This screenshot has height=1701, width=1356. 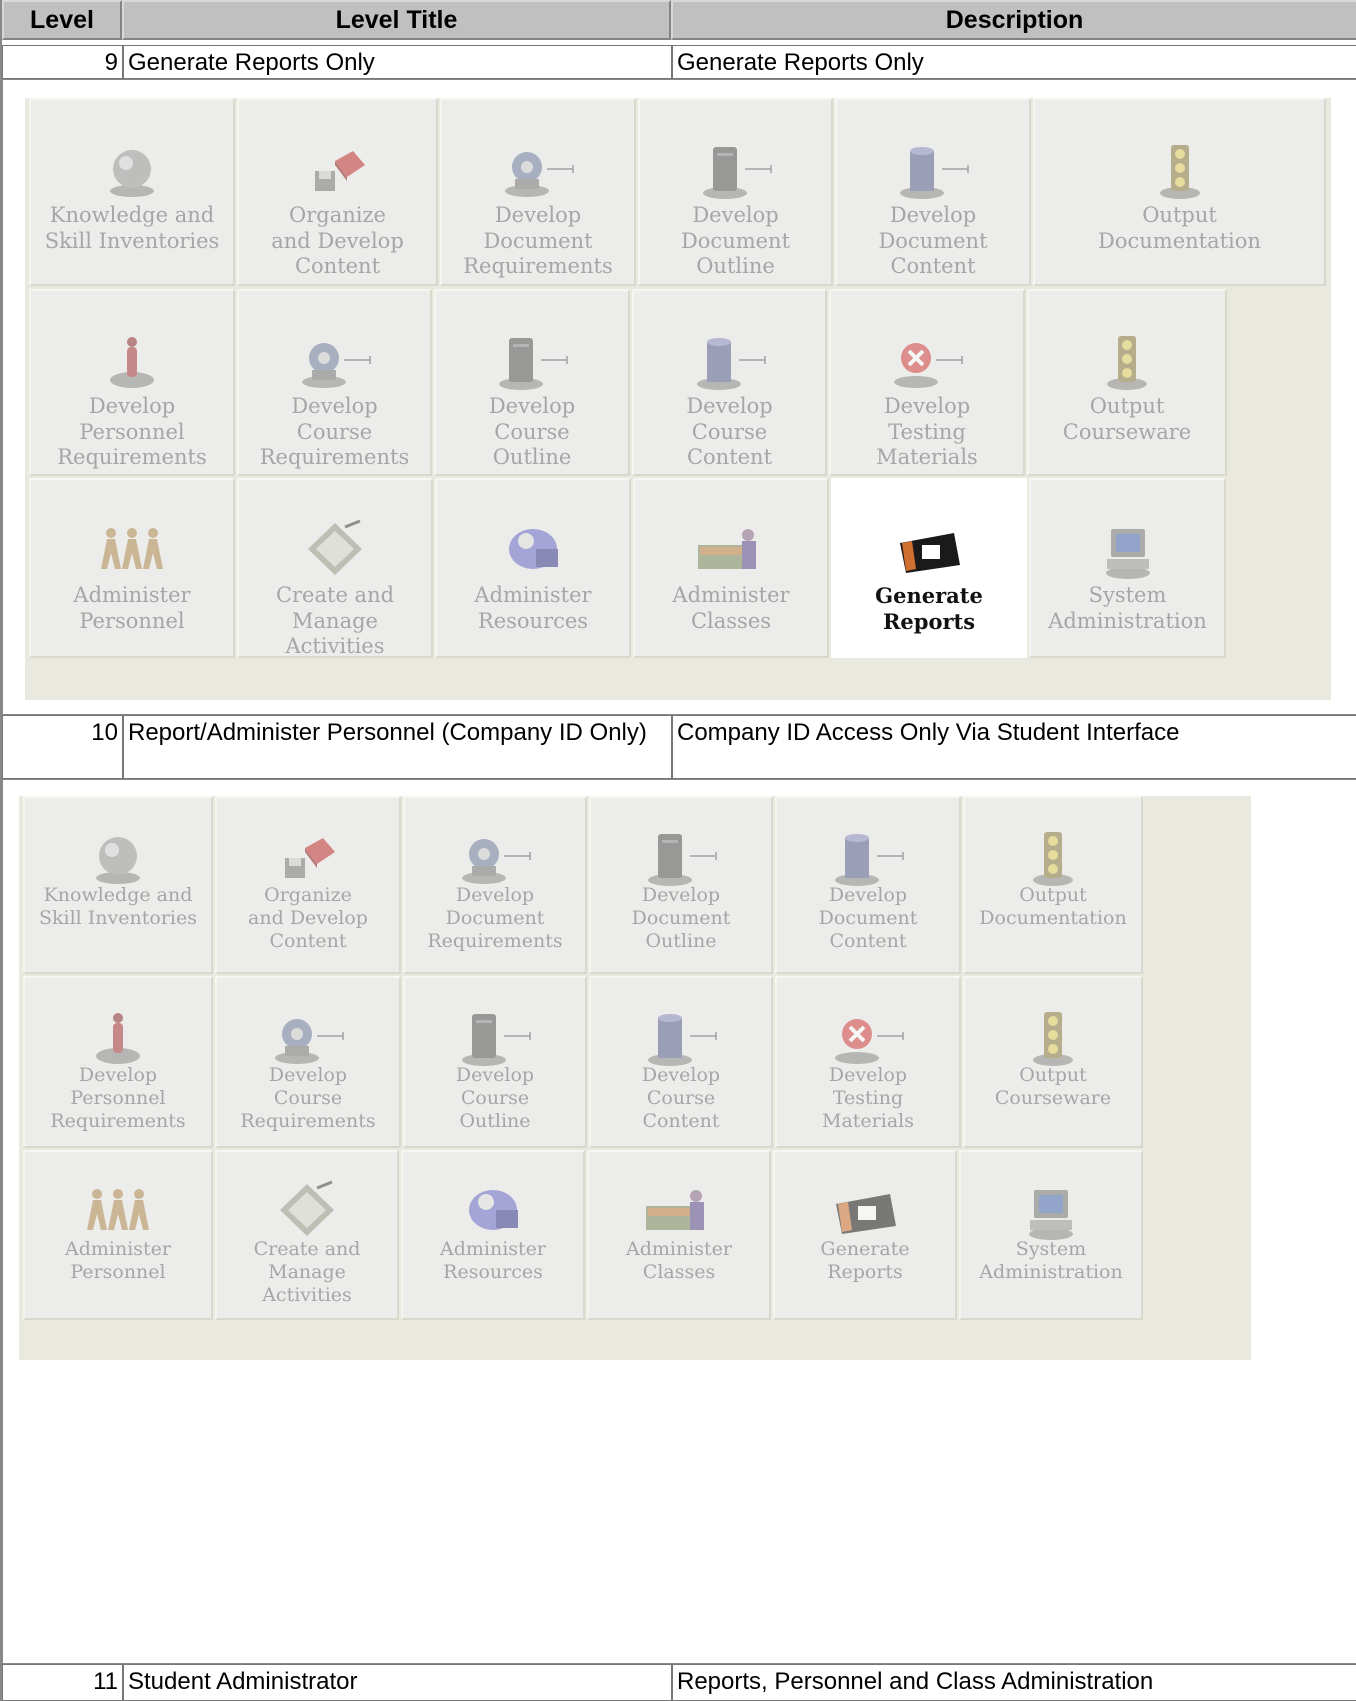 What do you see at coordinates (1053, 1087) in the screenshot?
I see `menu-tile-label: Output Courseware` at bounding box center [1053, 1087].